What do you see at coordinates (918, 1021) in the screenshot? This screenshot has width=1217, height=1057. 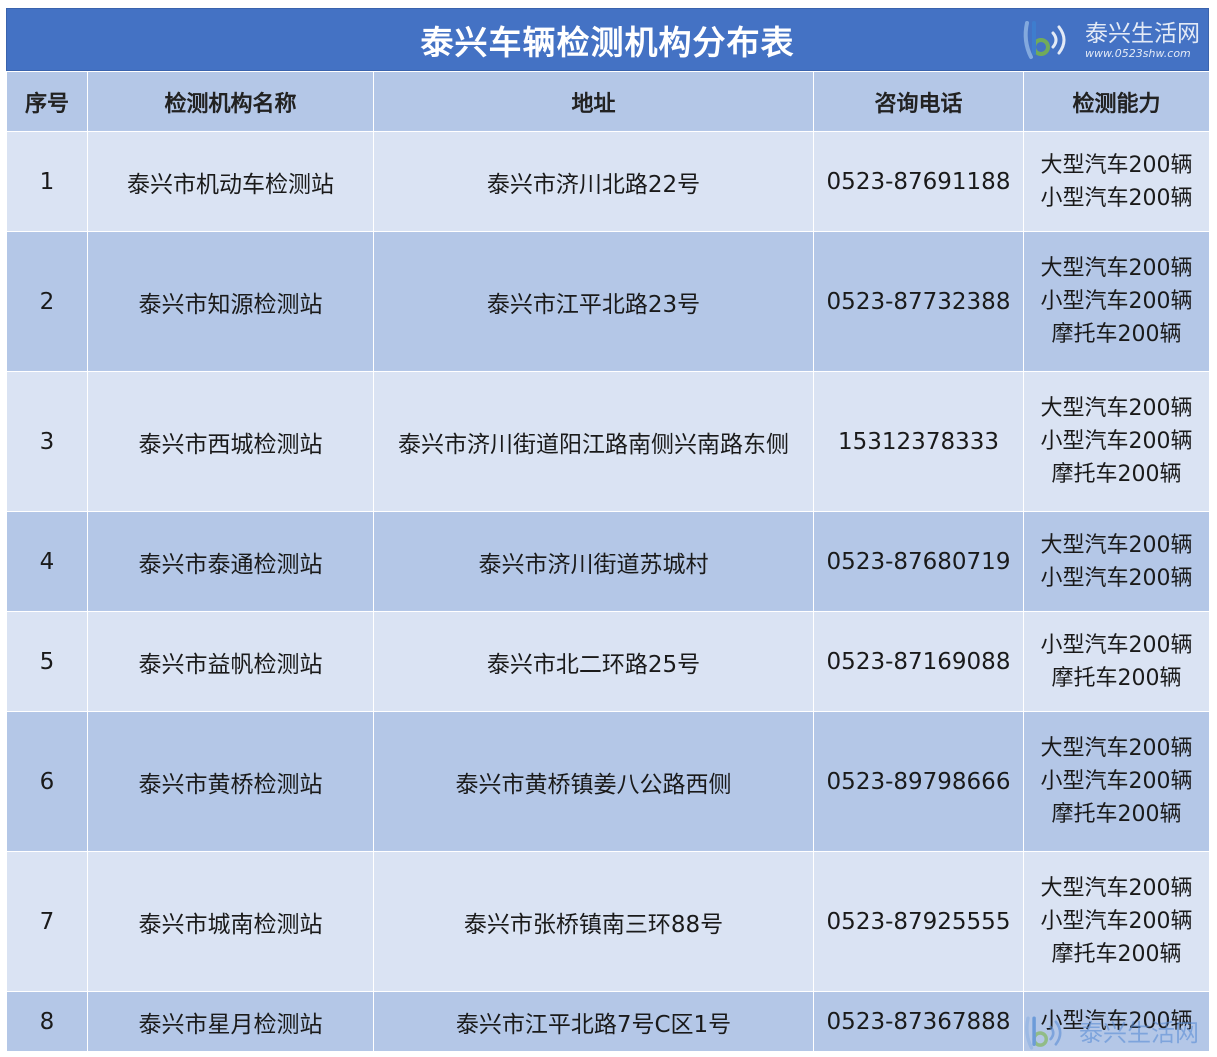 I see `cell-phone: 0523-87367888` at bounding box center [918, 1021].